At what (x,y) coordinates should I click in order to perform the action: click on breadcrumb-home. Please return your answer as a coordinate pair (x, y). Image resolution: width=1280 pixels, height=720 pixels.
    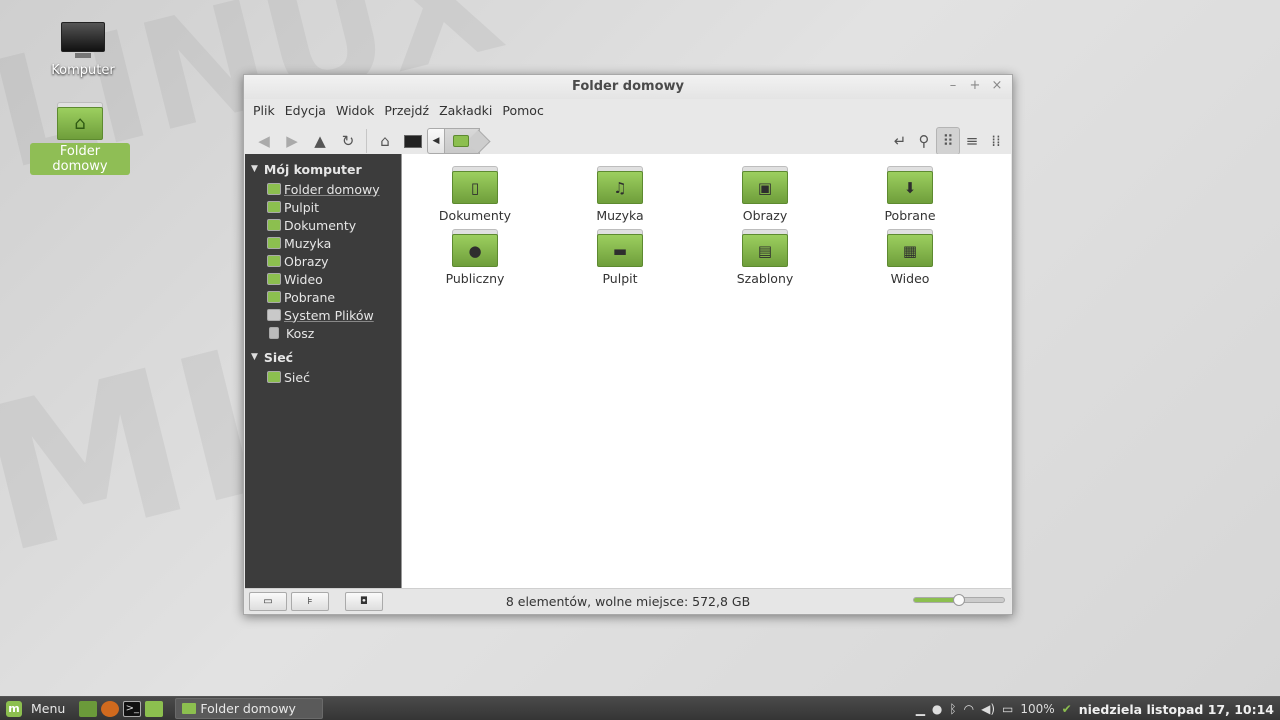
    Looking at the image, I should click on (462, 141).